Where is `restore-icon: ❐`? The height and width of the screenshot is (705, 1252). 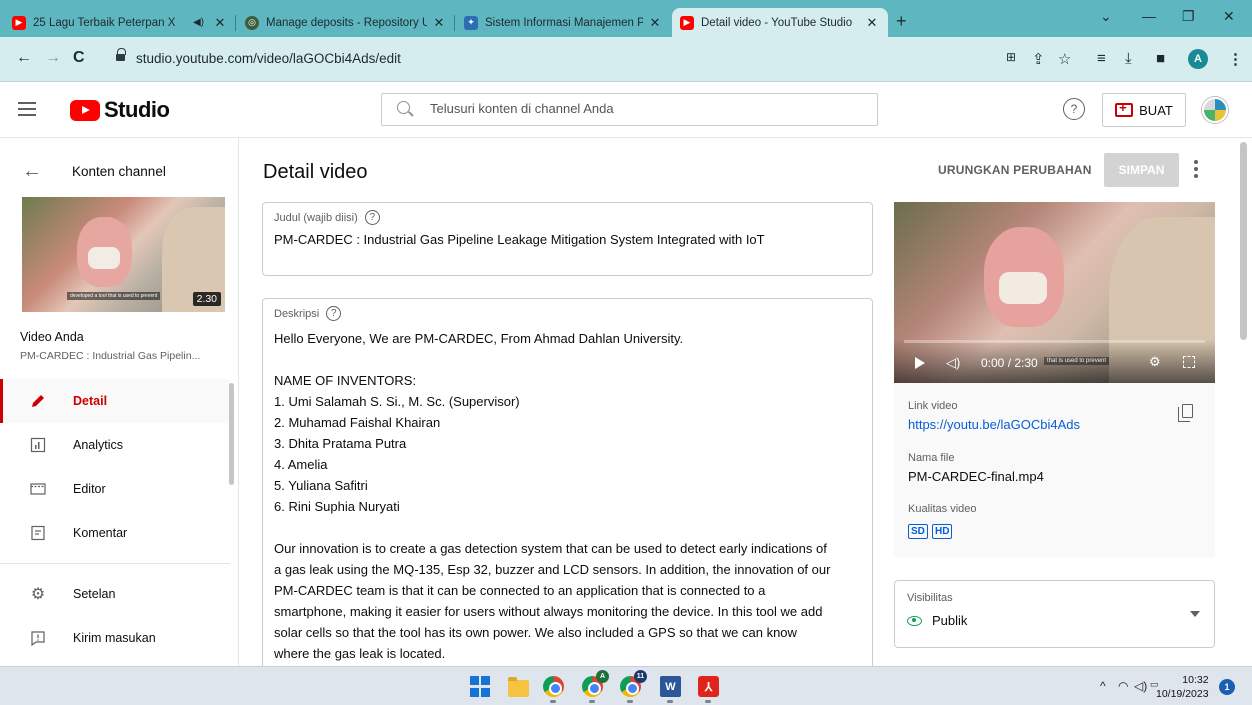
restore-icon: ❐ is located at coordinates (1188, 16).